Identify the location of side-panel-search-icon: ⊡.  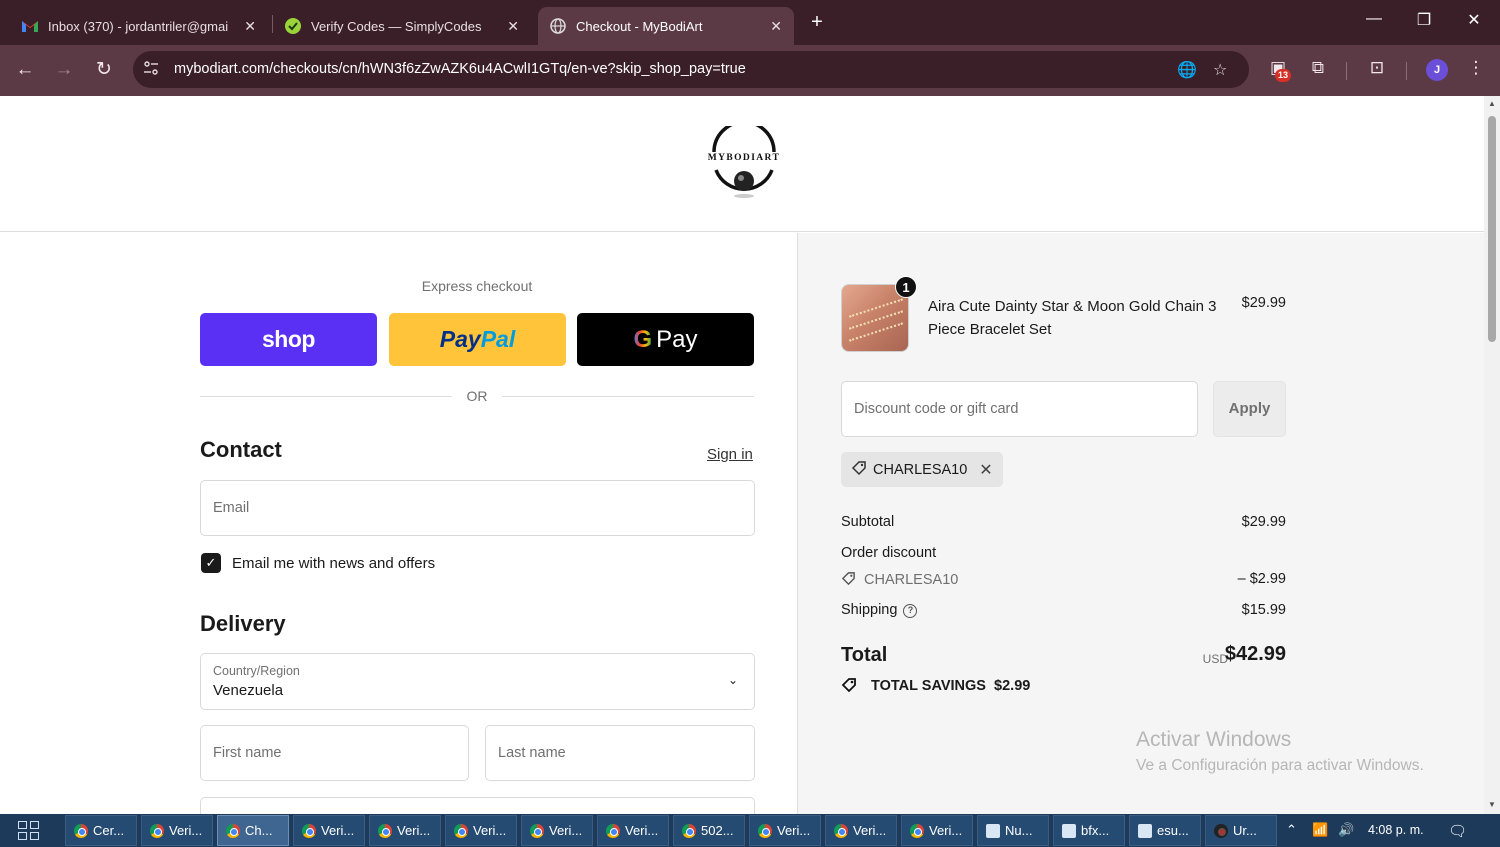
(1377, 68).